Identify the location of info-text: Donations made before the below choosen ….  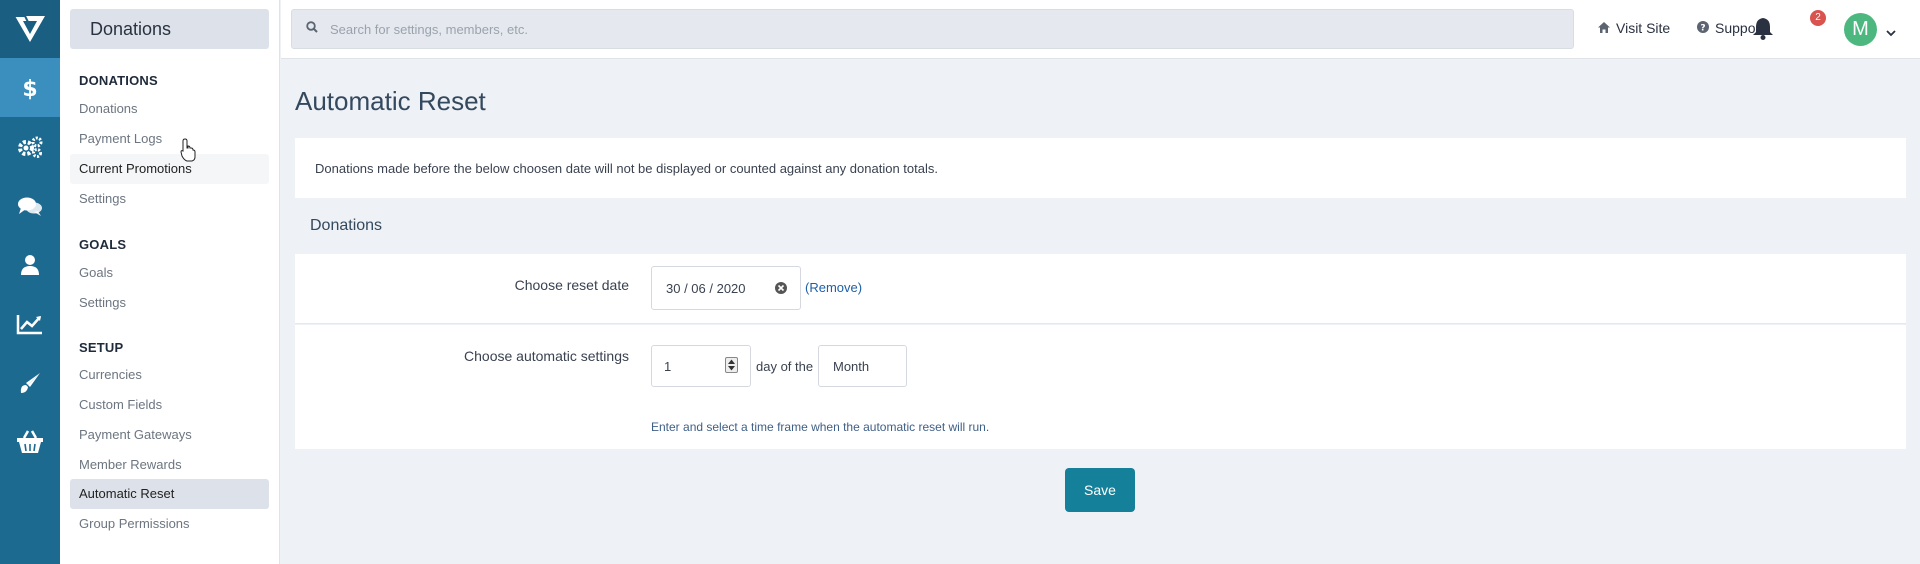
(1100, 168).